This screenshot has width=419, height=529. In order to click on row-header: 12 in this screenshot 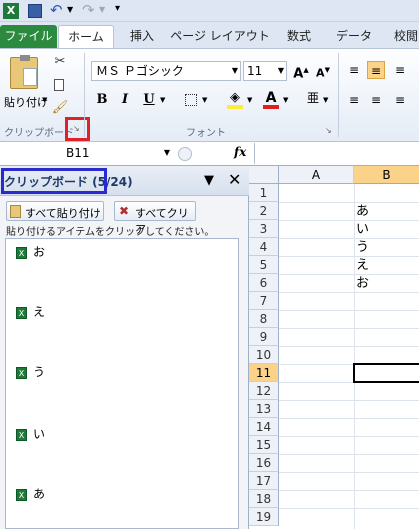, I will do `click(264, 391)`.